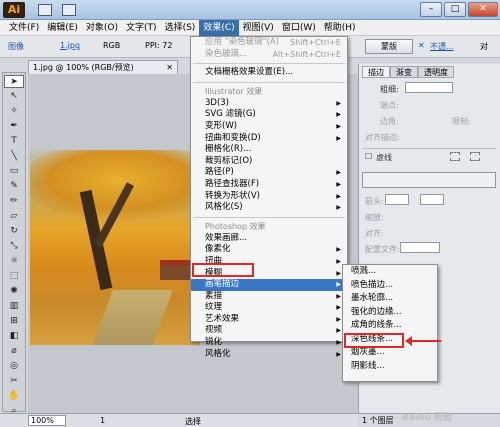  I want to click on scale-tool-icon: ⤡, so click(14, 246).